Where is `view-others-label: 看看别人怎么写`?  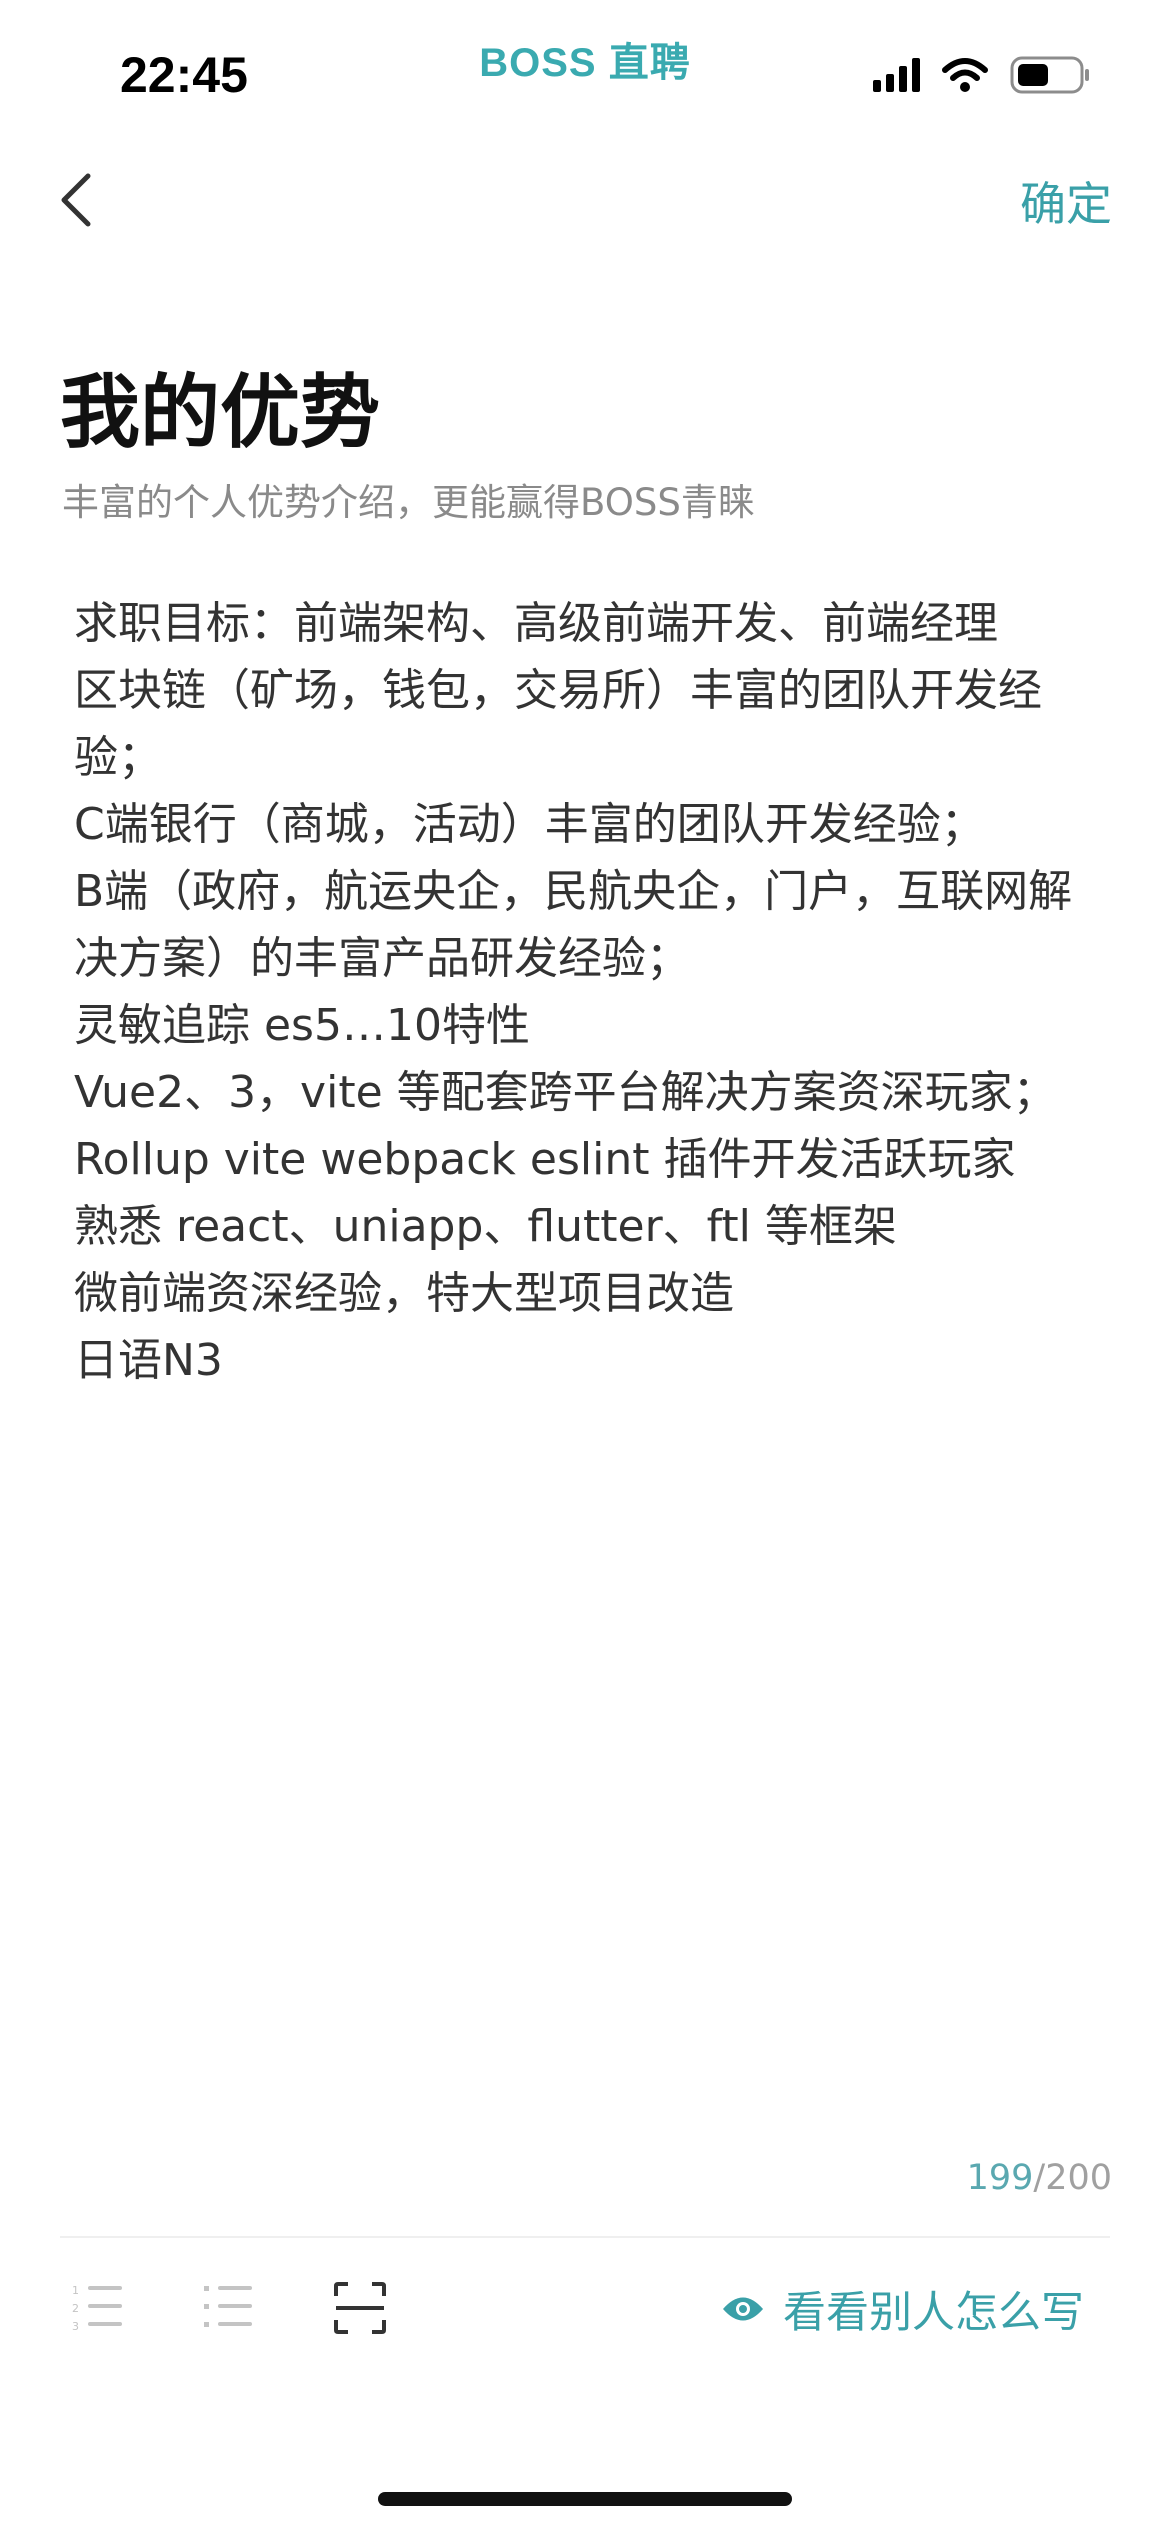
view-others-label: 看看别人怎么写 is located at coordinates (933, 2313).